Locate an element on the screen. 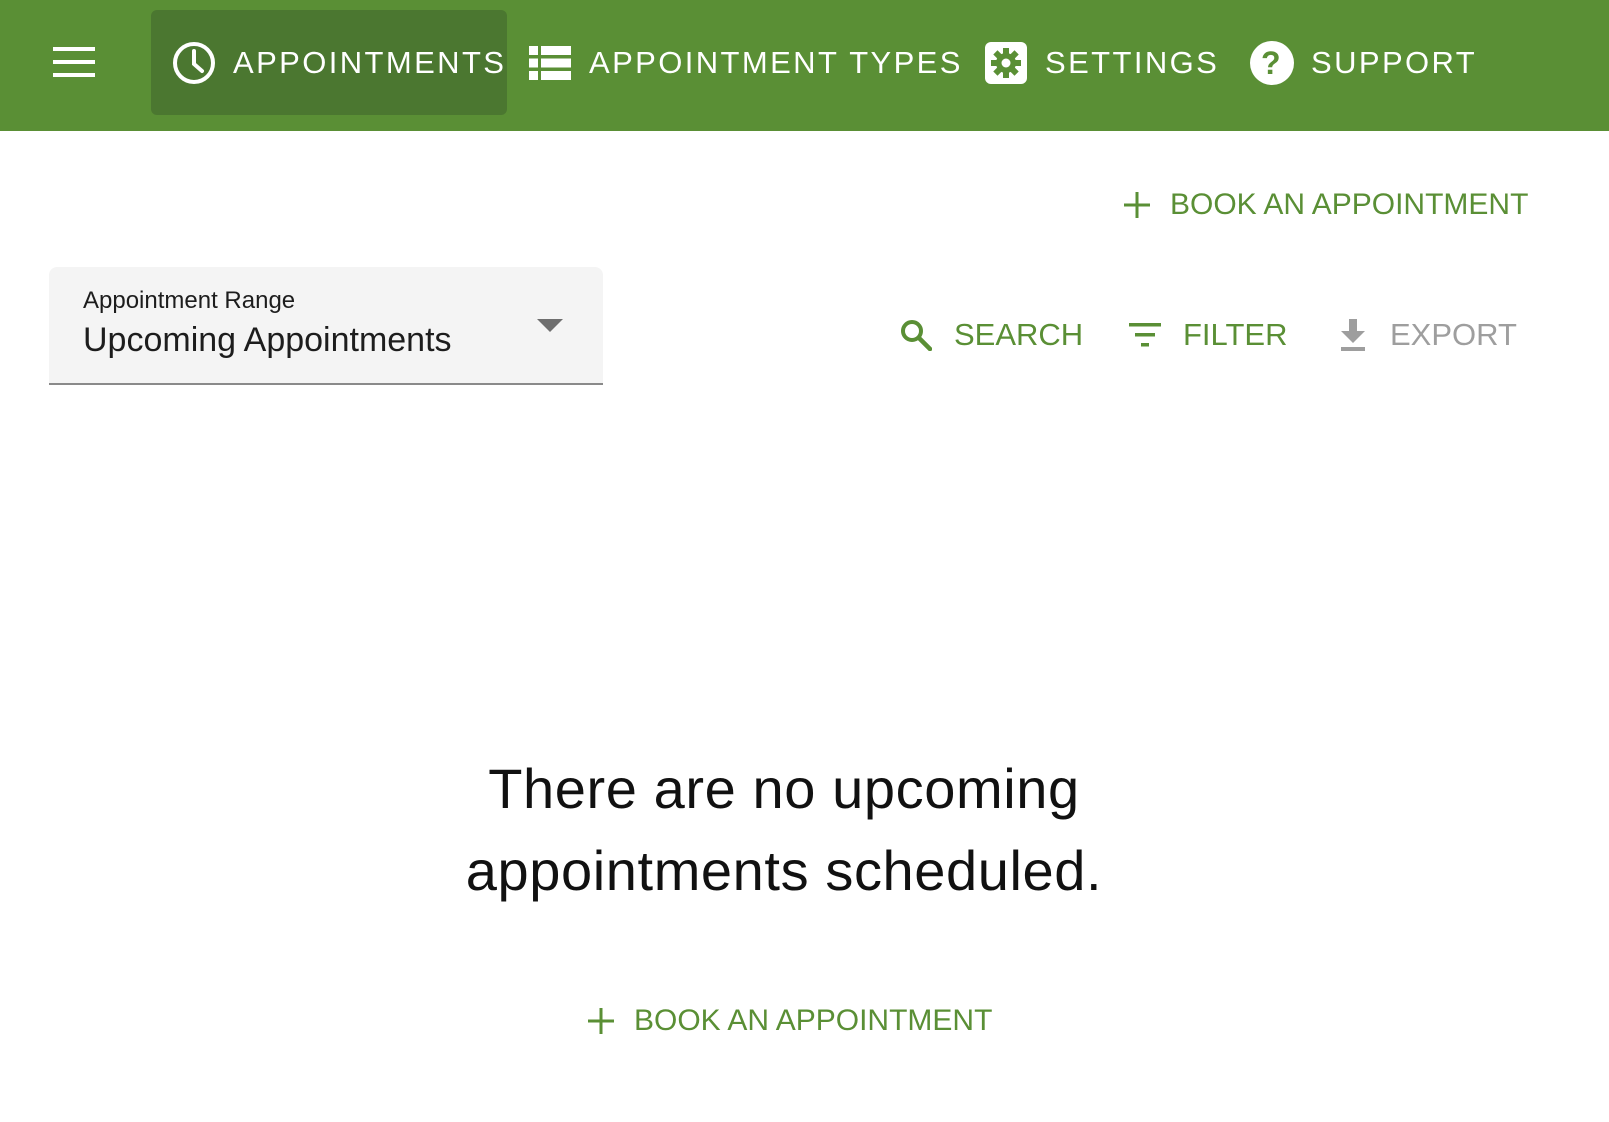  tab-appointments: APPOINTMENTS is located at coordinates (329, 62).